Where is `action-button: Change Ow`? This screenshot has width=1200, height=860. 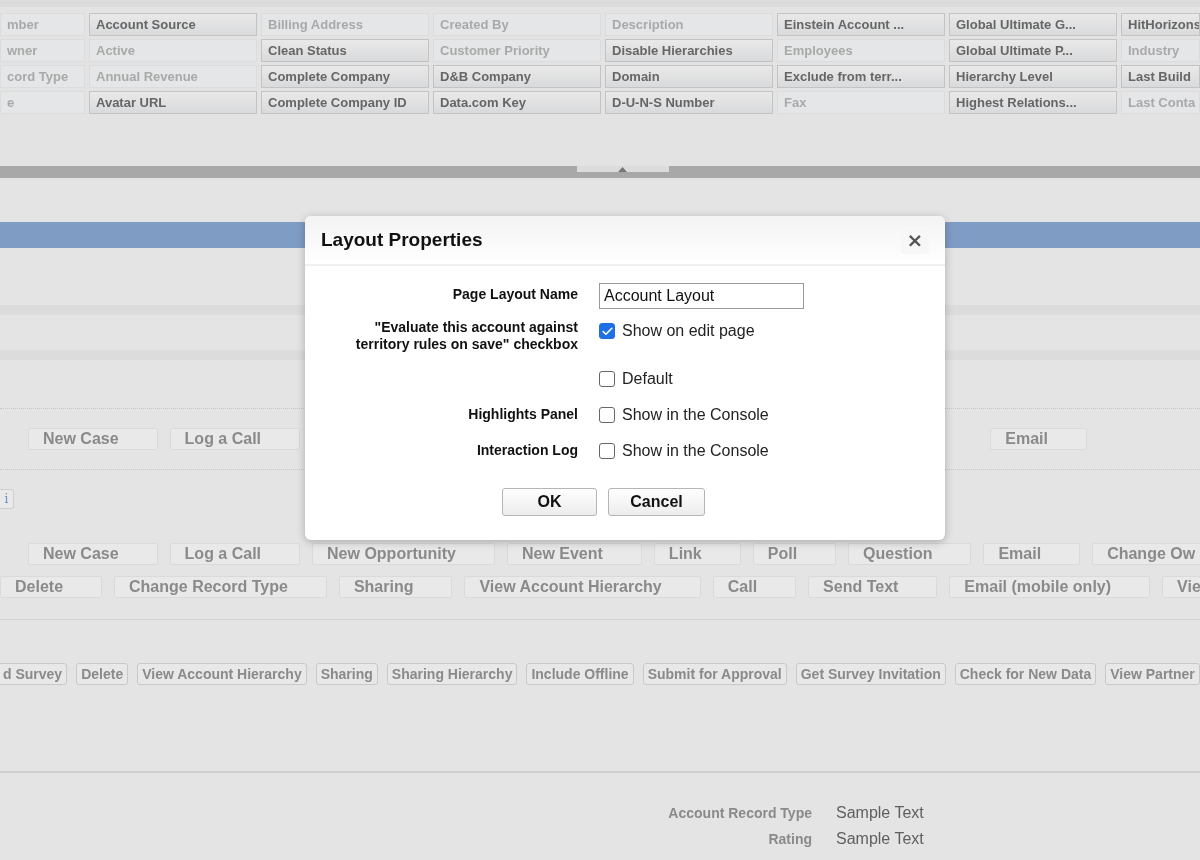
action-button: Change Ow is located at coordinates (1146, 554).